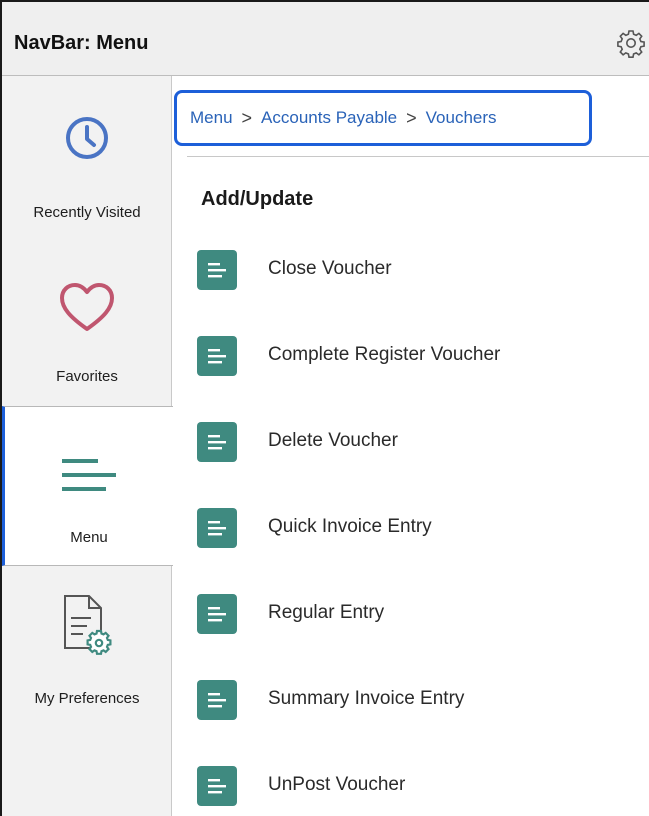 This screenshot has width=649, height=816. What do you see at coordinates (337, 784) in the screenshot?
I see `menu-item-label: UnPost Voucher` at bounding box center [337, 784].